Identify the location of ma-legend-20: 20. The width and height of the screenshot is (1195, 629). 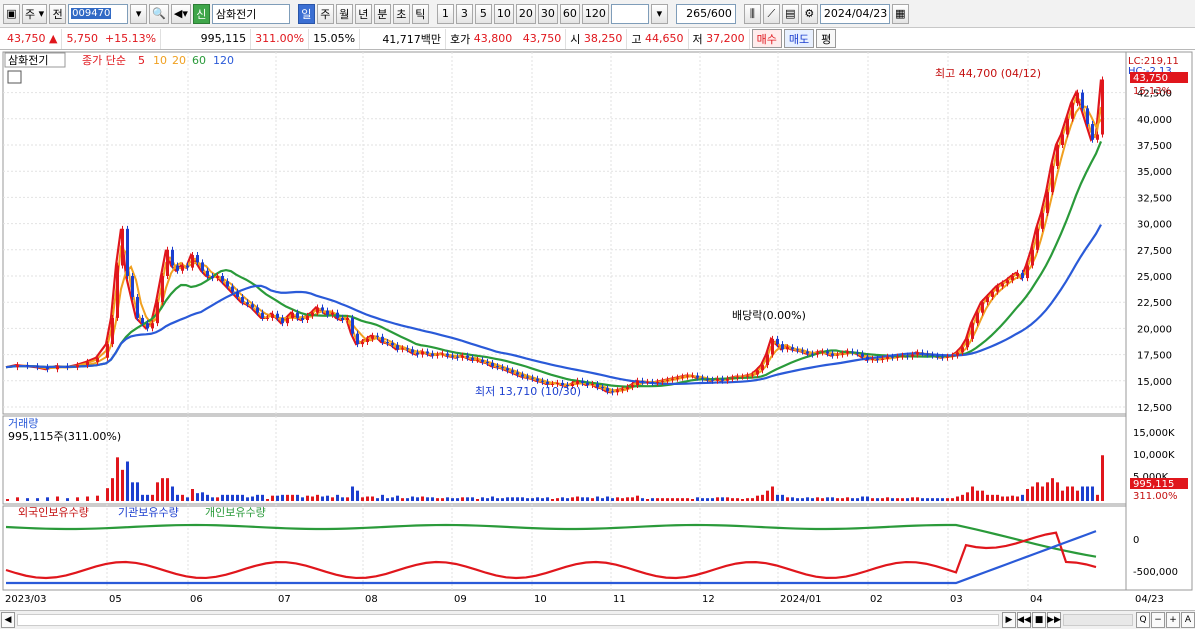
(179, 60).